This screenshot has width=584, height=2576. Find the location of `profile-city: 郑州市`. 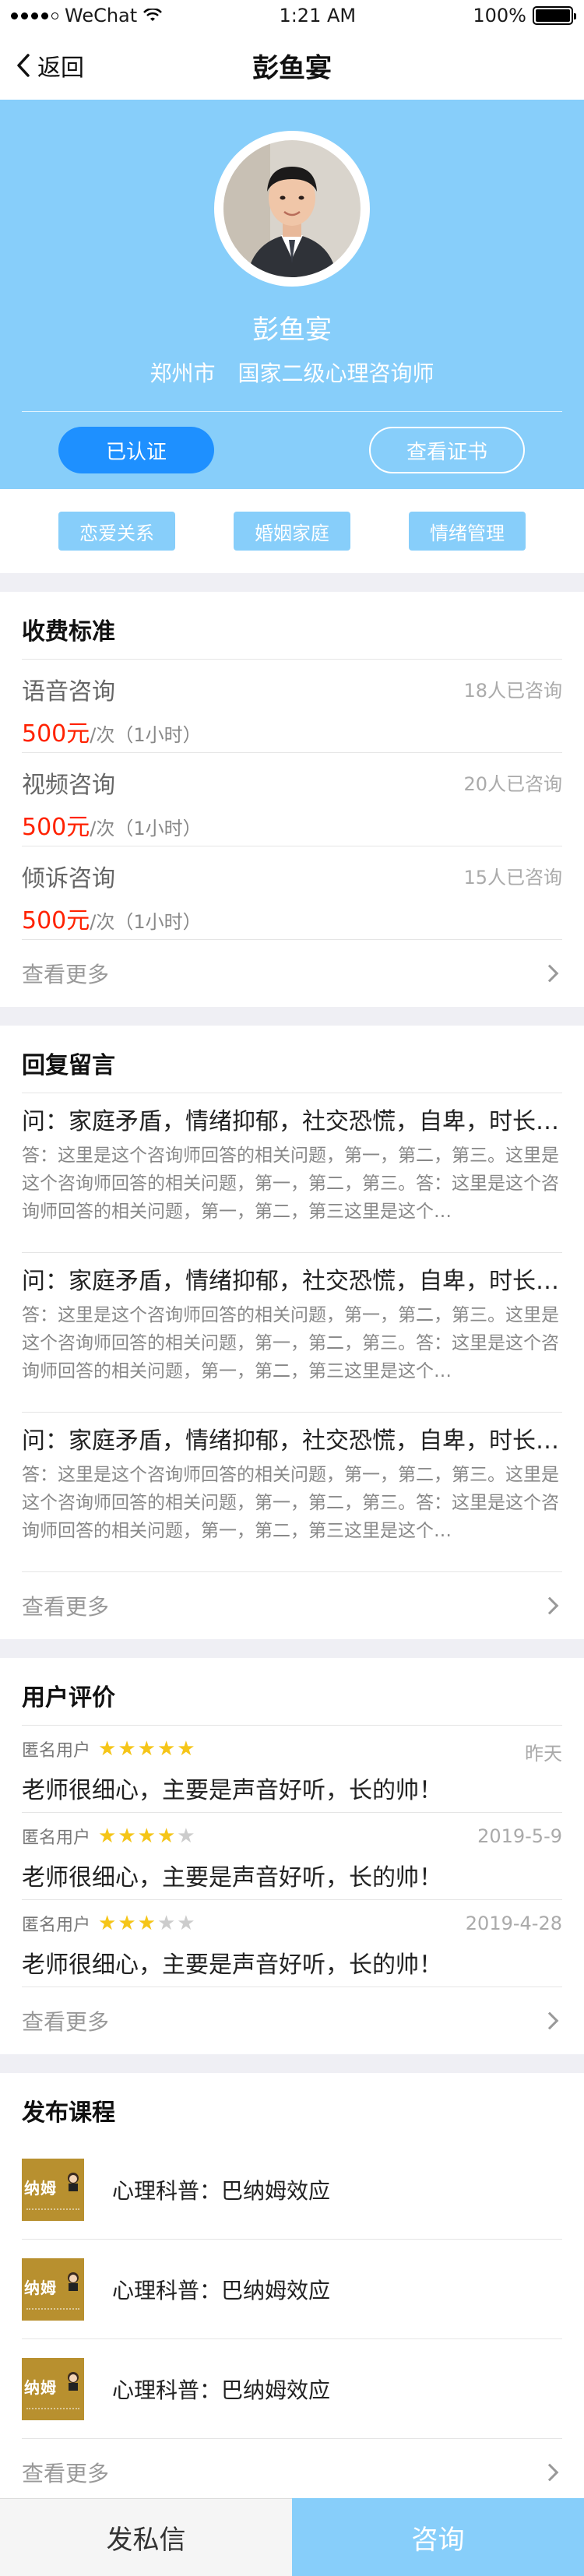

profile-city: 郑州市 is located at coordinates (183, 373).